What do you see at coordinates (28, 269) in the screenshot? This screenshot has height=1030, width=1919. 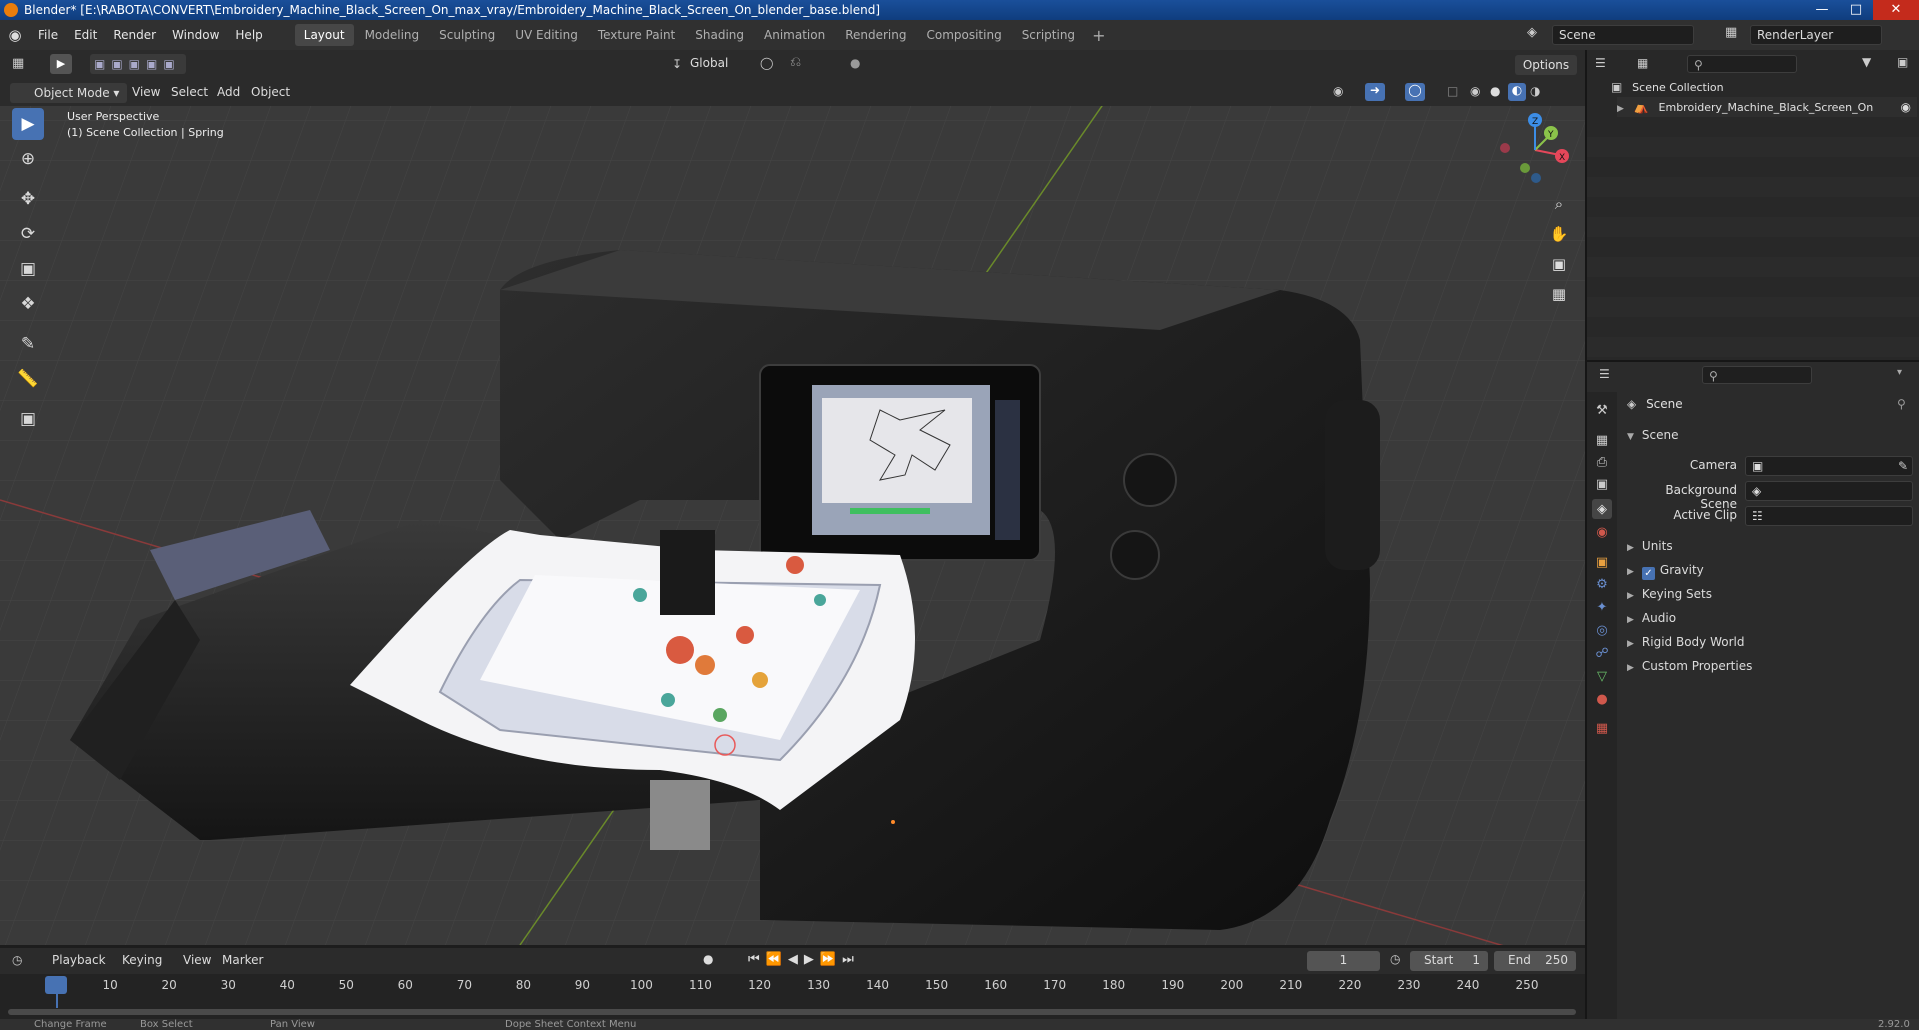 I see `scale-tool-icon: ▣` at bounding box center [28, 269].